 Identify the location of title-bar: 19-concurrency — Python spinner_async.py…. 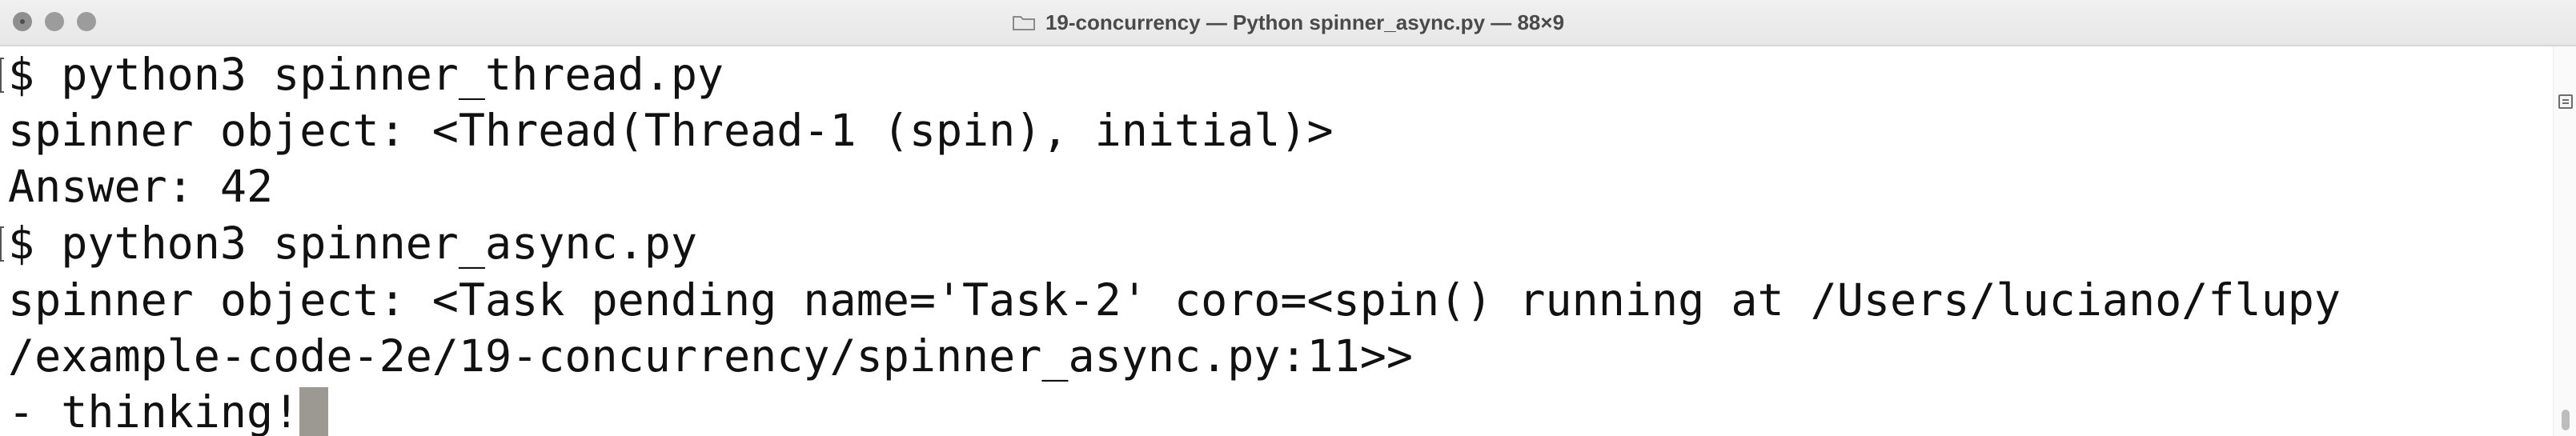
(1288, 23).